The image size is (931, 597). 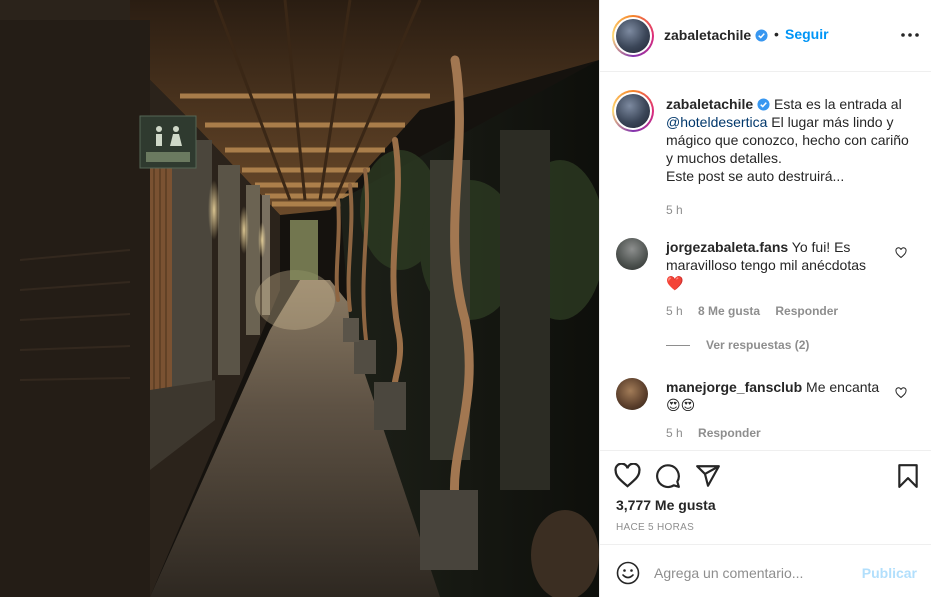 I want to click on comment-text: manejorge_fansclub Me encanta 😍😍, so click(x=778, y=396).